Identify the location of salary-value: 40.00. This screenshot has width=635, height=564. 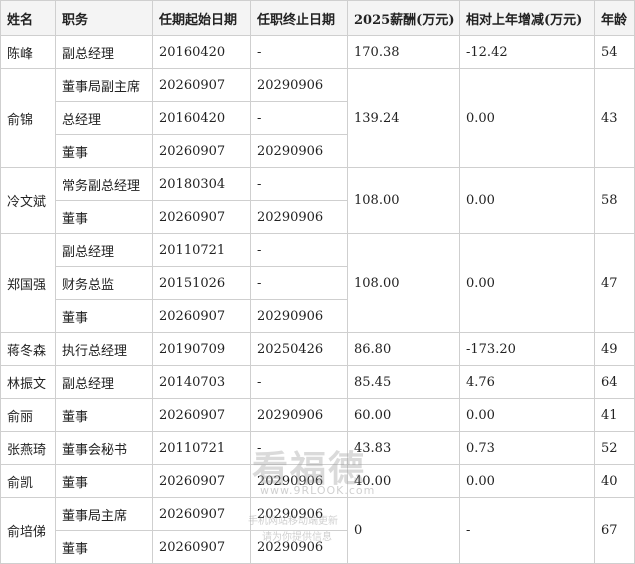
(403, 481).